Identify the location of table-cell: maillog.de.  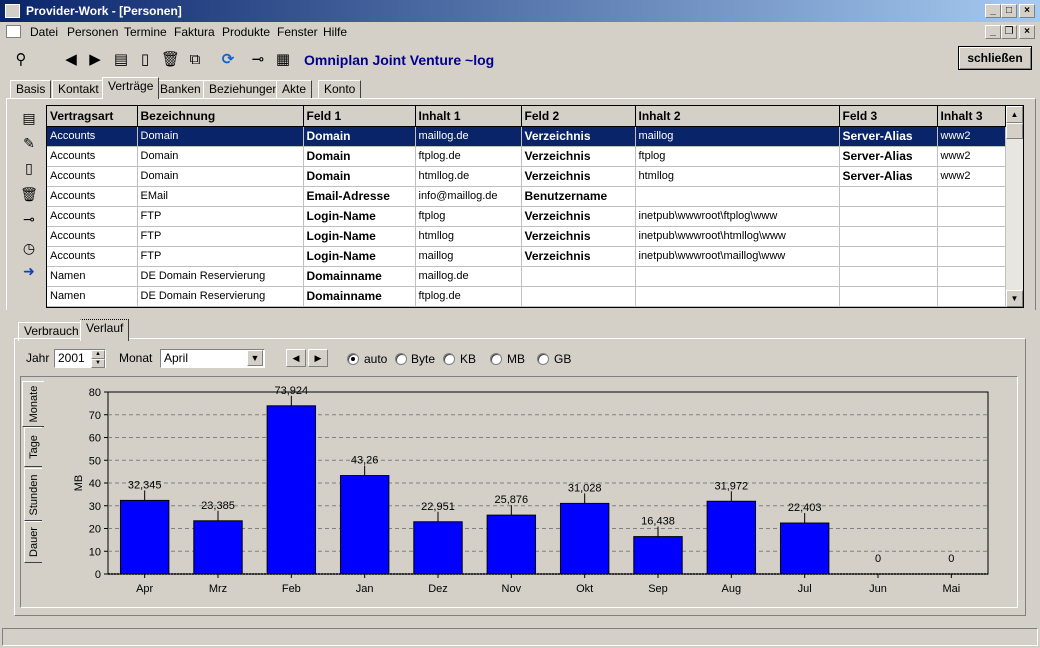
(468, 136).